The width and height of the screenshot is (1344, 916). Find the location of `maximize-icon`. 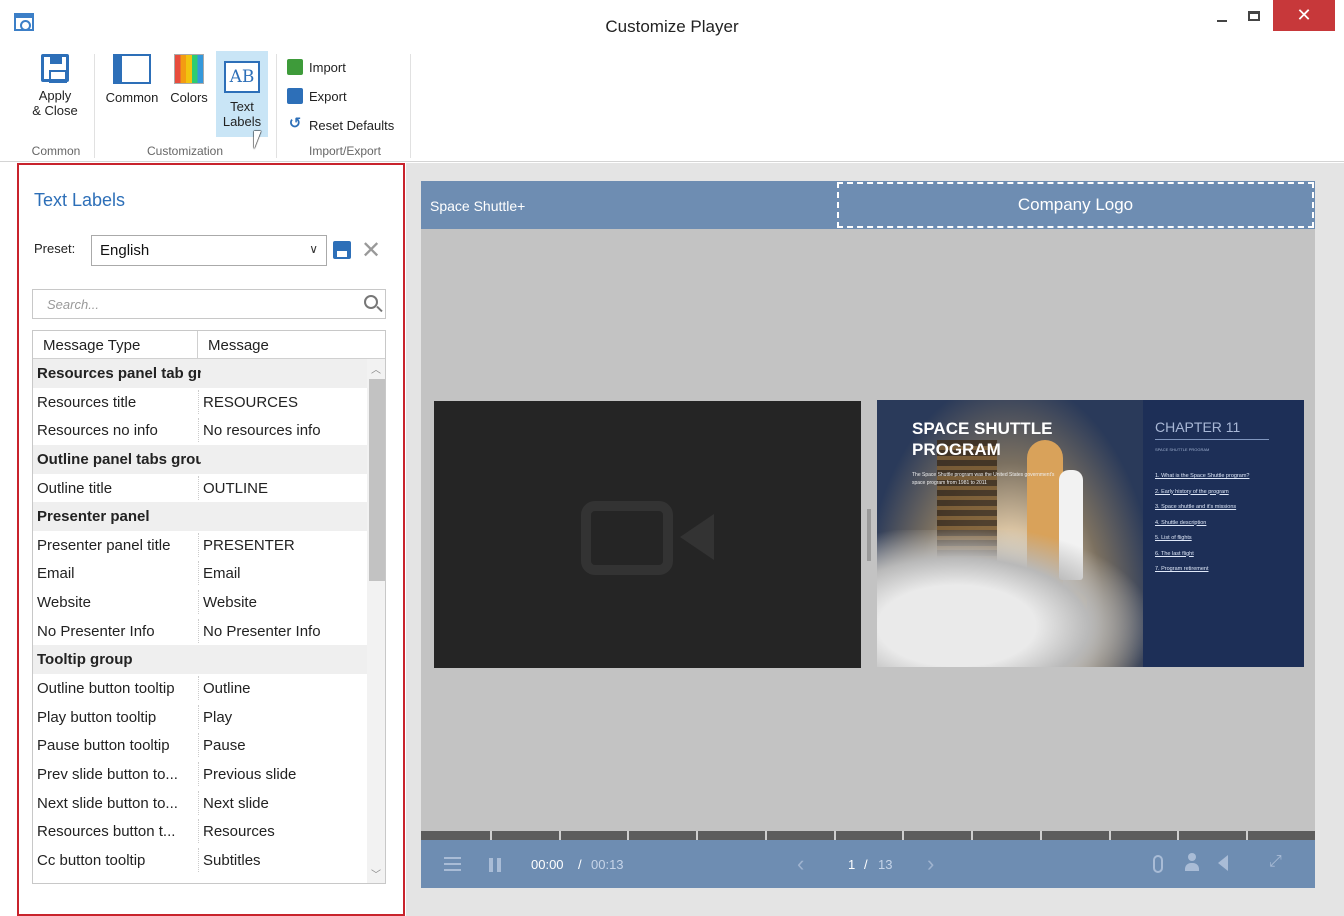

maximize-icon is located at coordinates (1254, 15).